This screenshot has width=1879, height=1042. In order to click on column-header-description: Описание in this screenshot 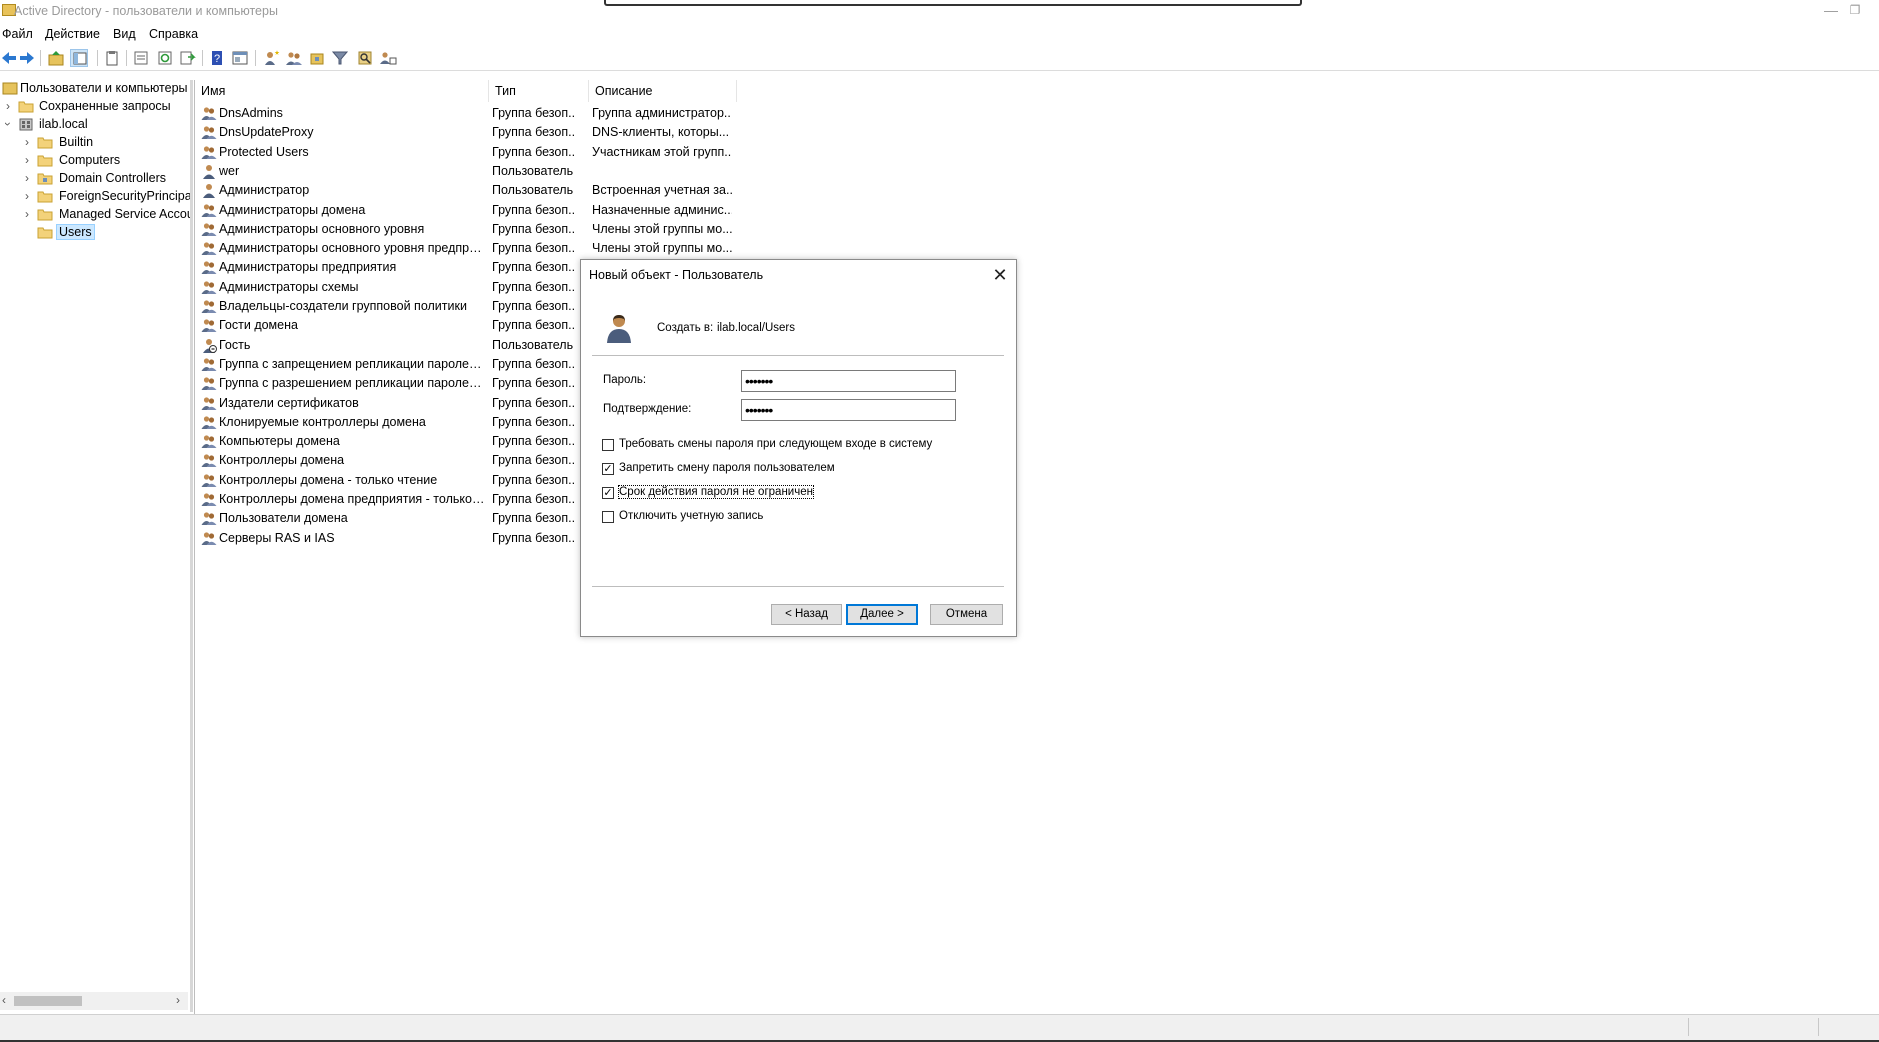, I will do `click(663, 91)`.